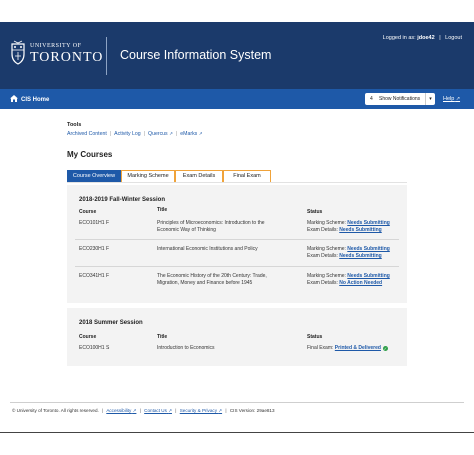 The image size is (474, 455). I want to click on emarks-link: eMarks ↗, so click(191, 134).